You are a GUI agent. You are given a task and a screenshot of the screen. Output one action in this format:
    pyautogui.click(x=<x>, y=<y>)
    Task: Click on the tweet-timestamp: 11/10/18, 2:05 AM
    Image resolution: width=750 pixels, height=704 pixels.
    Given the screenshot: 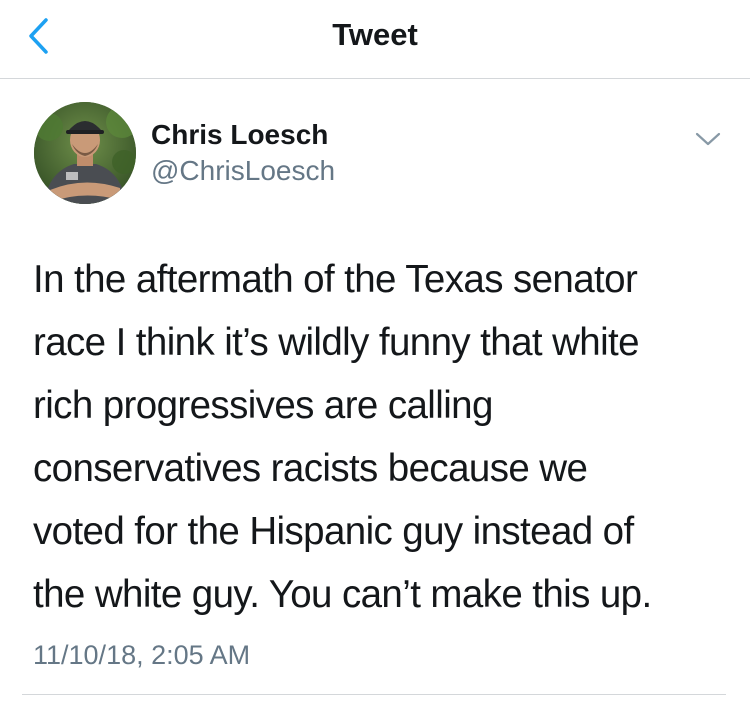 What is the action you would take?
    pyautogui.click(x=142, y=655)
    